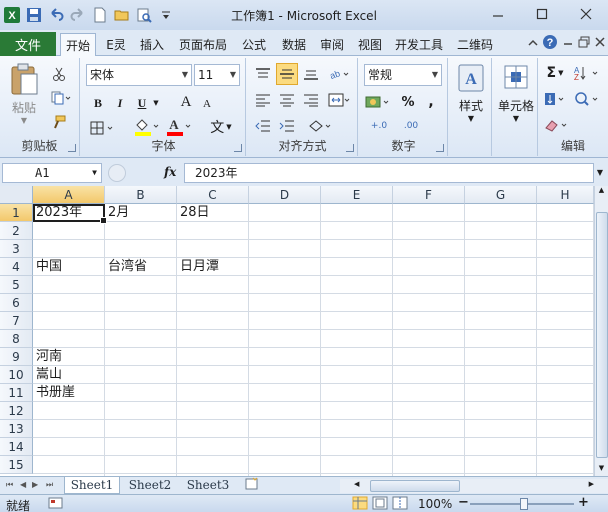 This screenshot has height=512, width=608. What do you see at coordinates (16, 429) in the screenshot?
I see `row-header-13: 13` at bounding box center [16, 429].